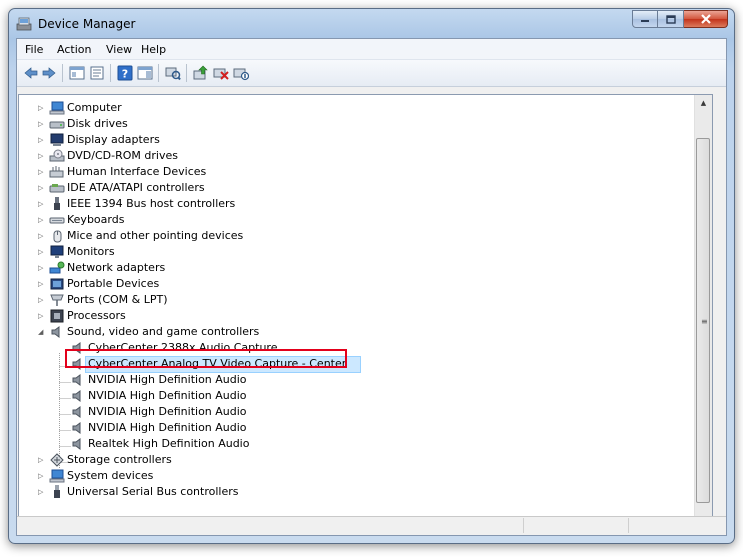  I want to click on update-driver-icon, so click(201, 73).